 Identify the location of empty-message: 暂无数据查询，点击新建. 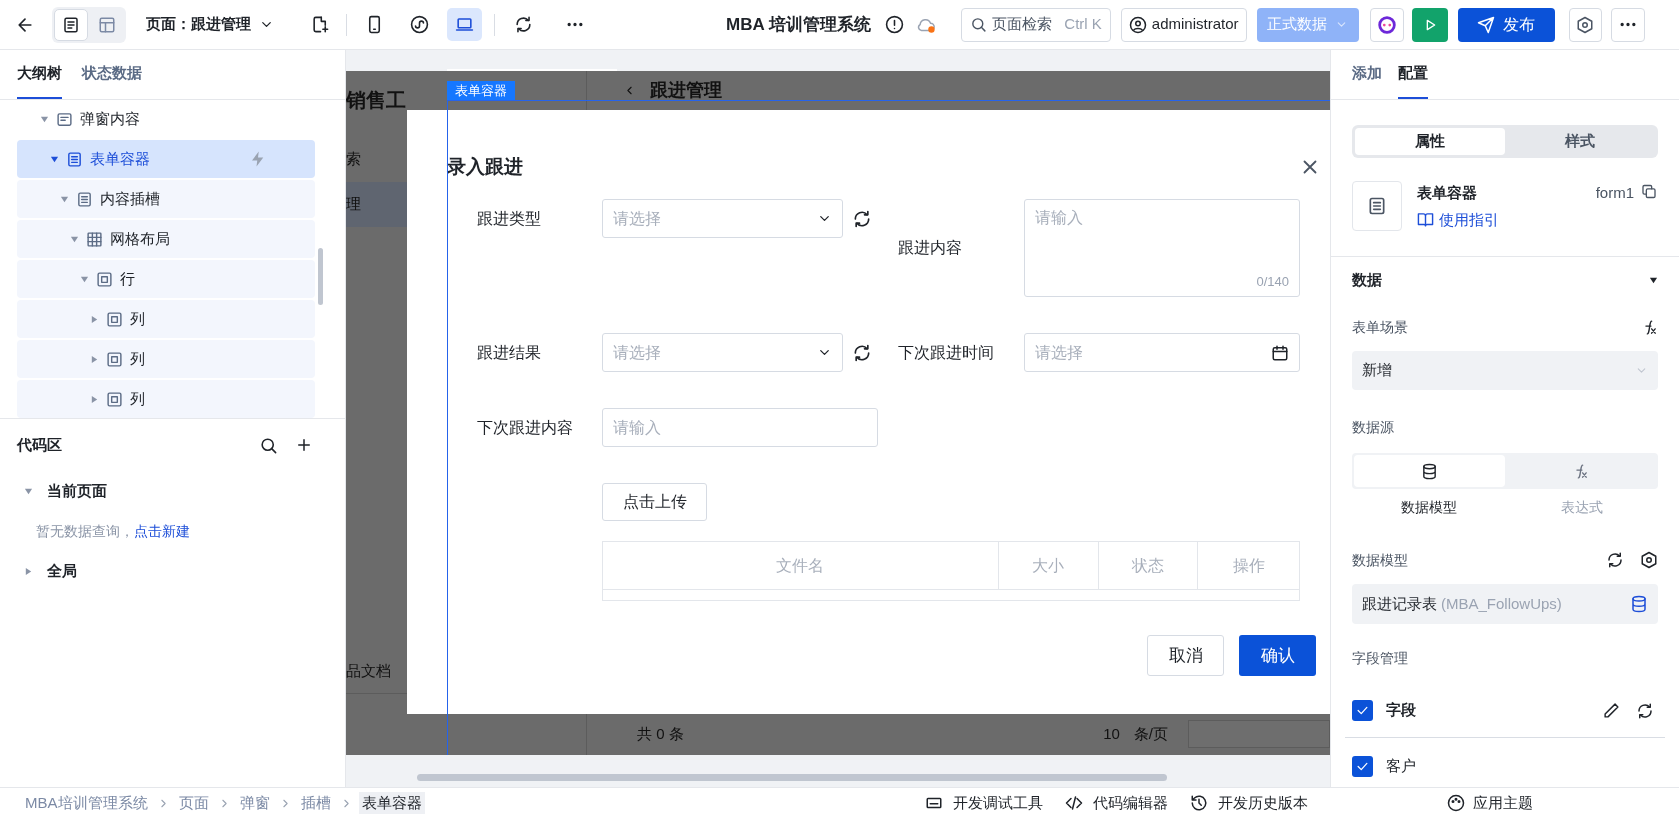
(113, 531).